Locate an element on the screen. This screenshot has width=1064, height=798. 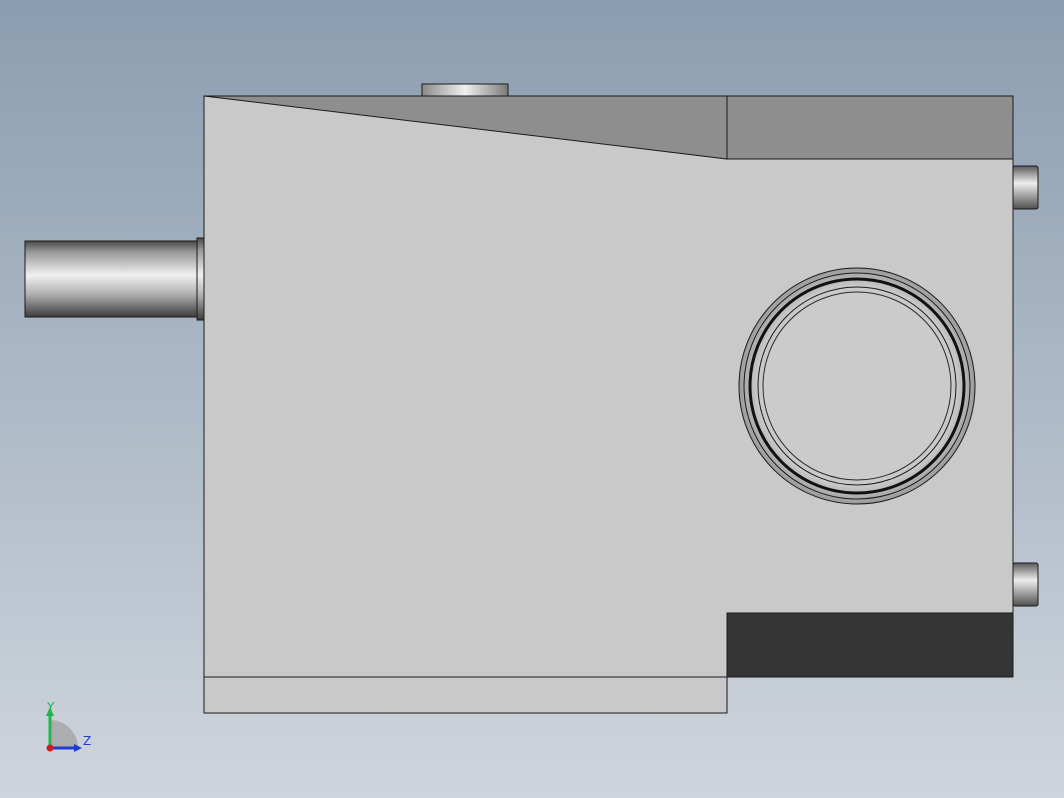
x-axis-dot is located at coordinates (50, 748).